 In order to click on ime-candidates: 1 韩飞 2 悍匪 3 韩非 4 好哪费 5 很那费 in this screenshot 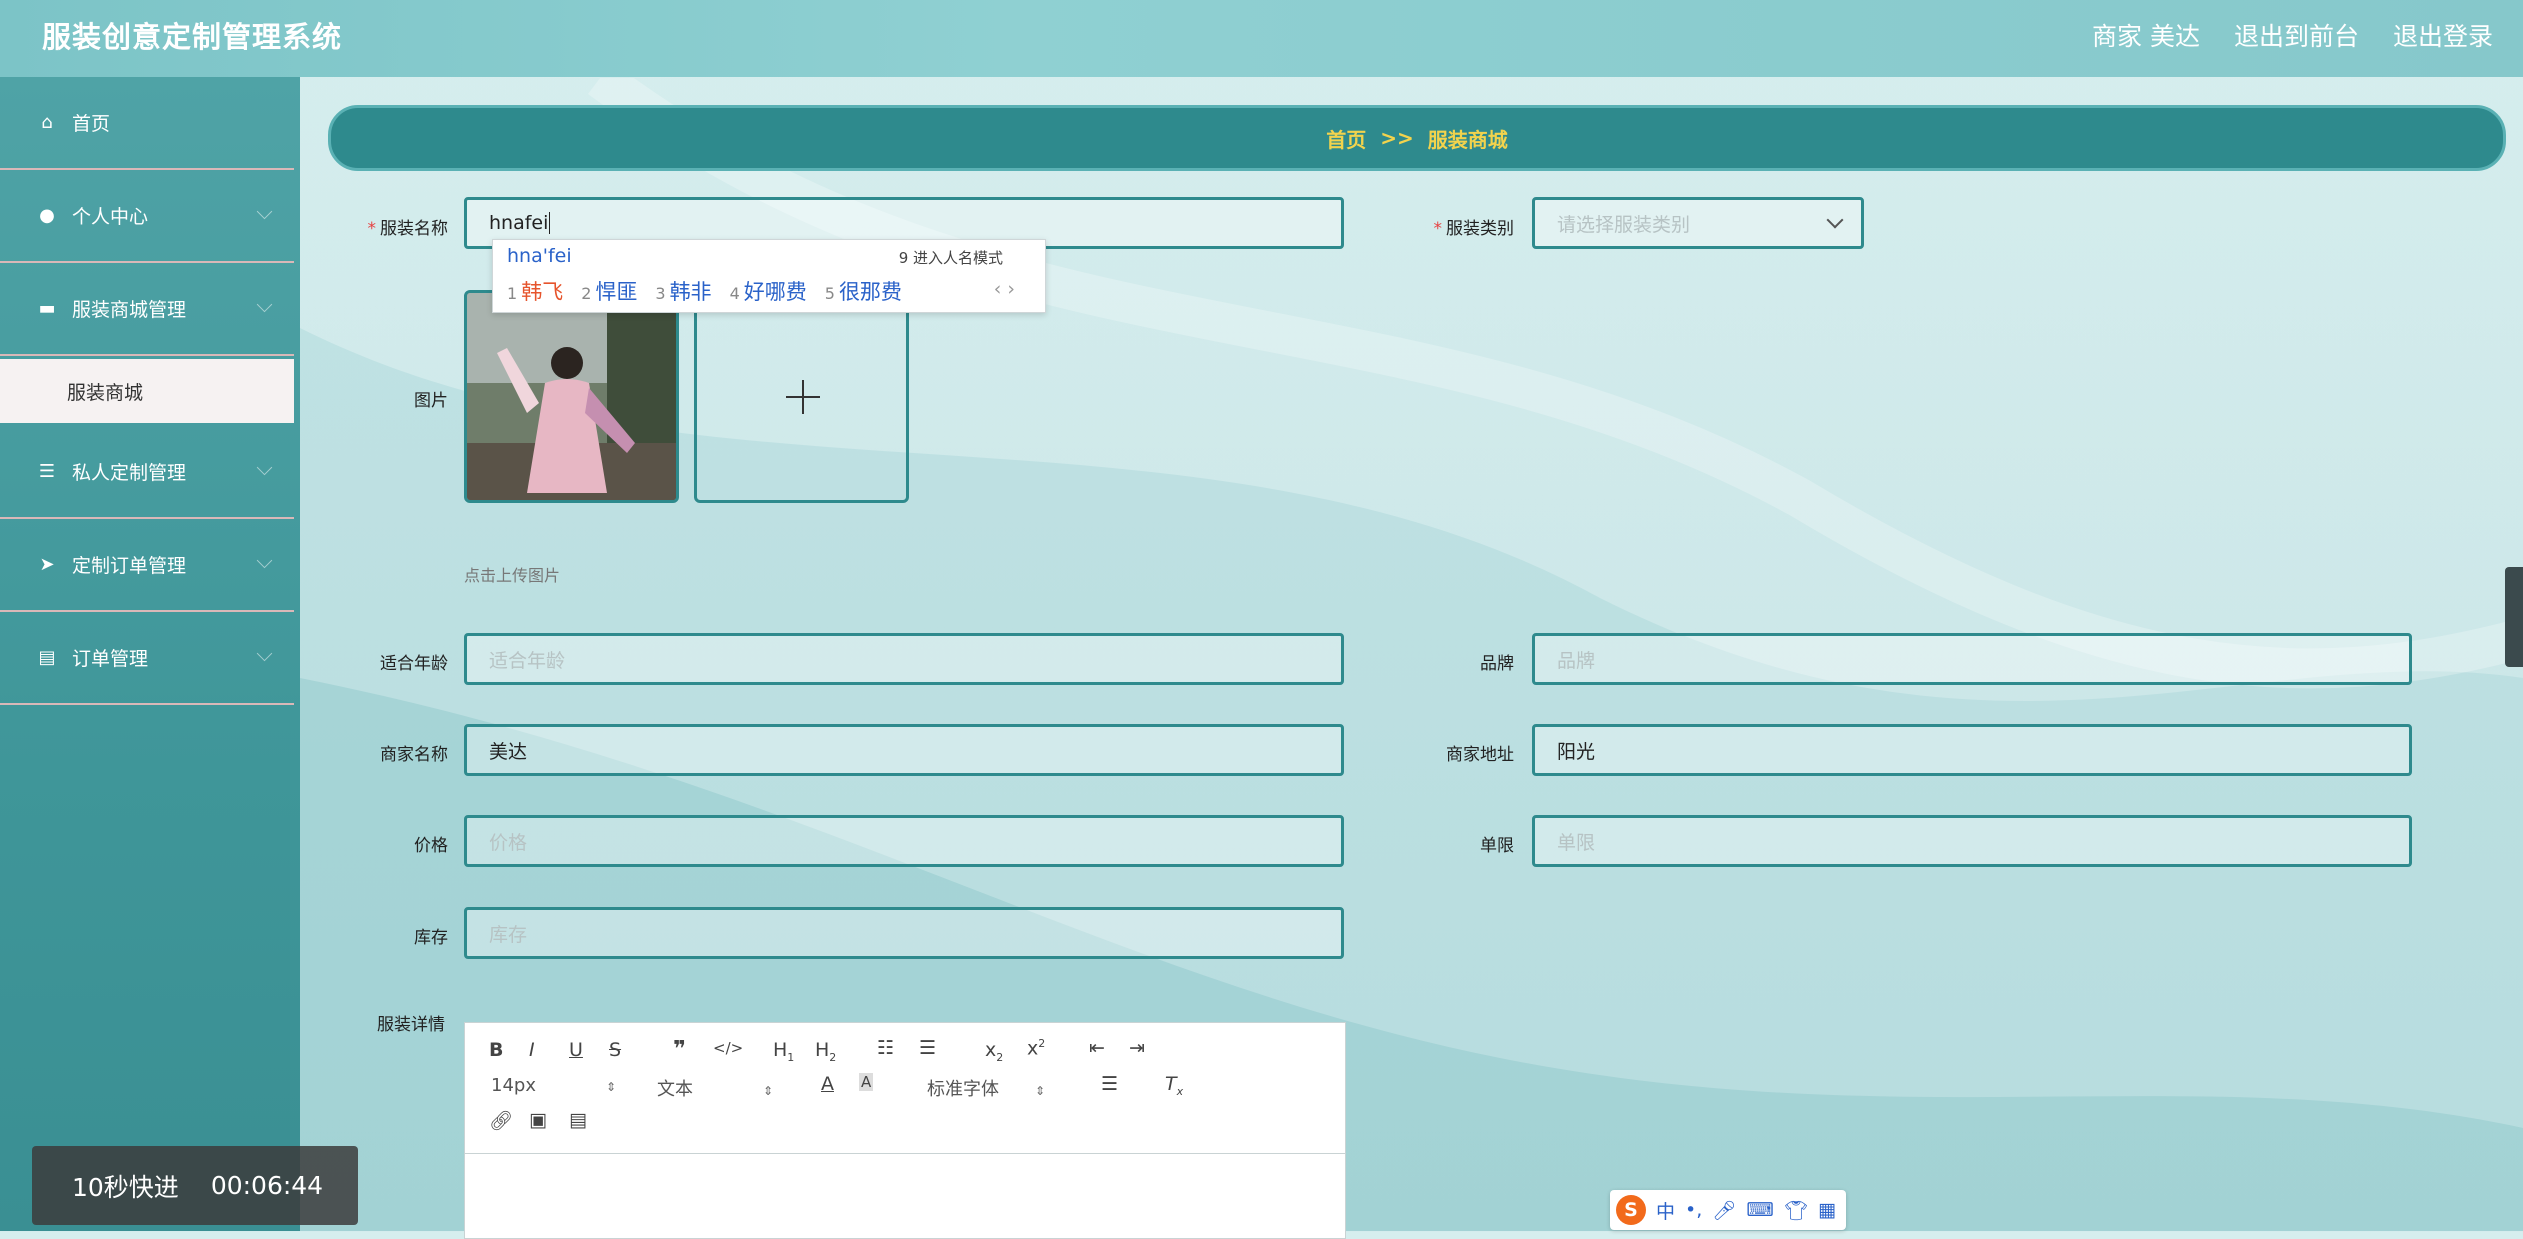, I will do `click(704, 291)`.